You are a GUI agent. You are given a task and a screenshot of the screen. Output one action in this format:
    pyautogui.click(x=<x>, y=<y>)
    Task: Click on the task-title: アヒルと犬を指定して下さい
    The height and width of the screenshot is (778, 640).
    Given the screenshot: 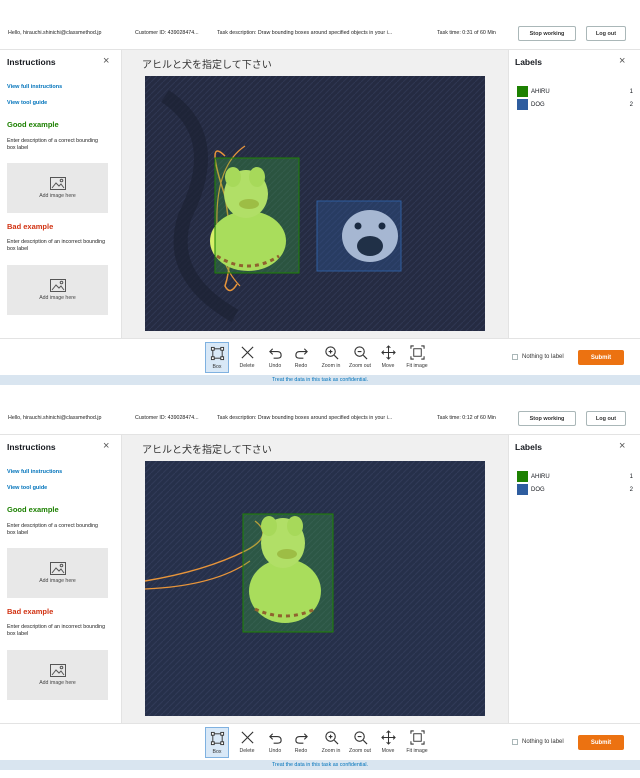 What is the action you would take?
    pyautogui.click(x=207, y=450)
    